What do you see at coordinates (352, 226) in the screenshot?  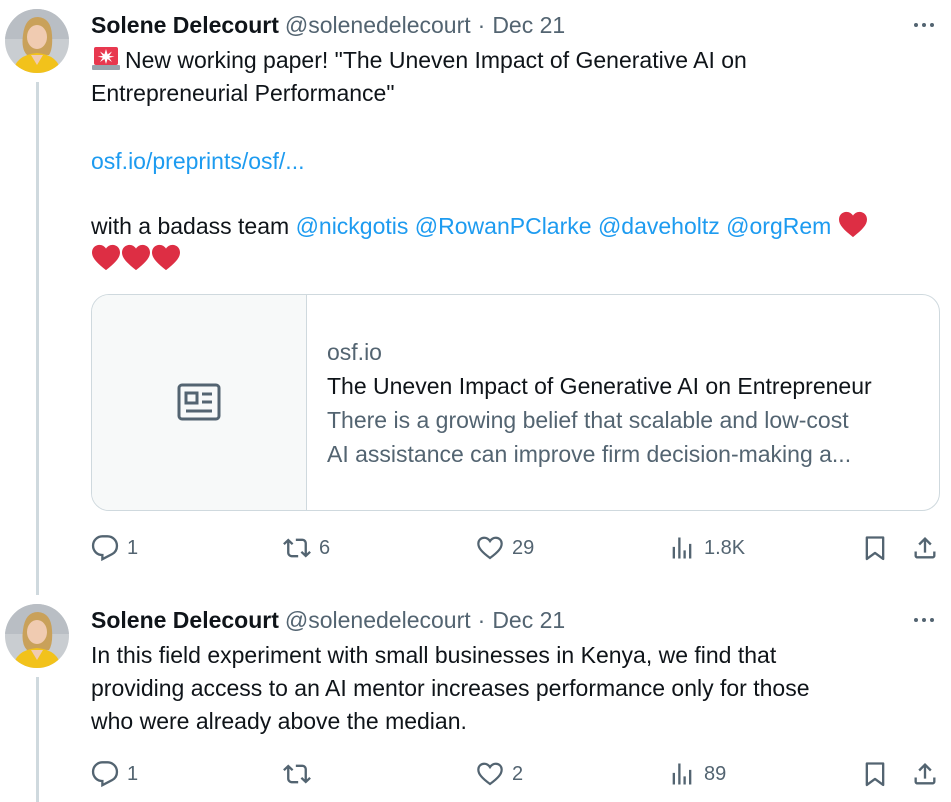 I see `mention-link: @nickgotis` at bounding box center [352, 226].